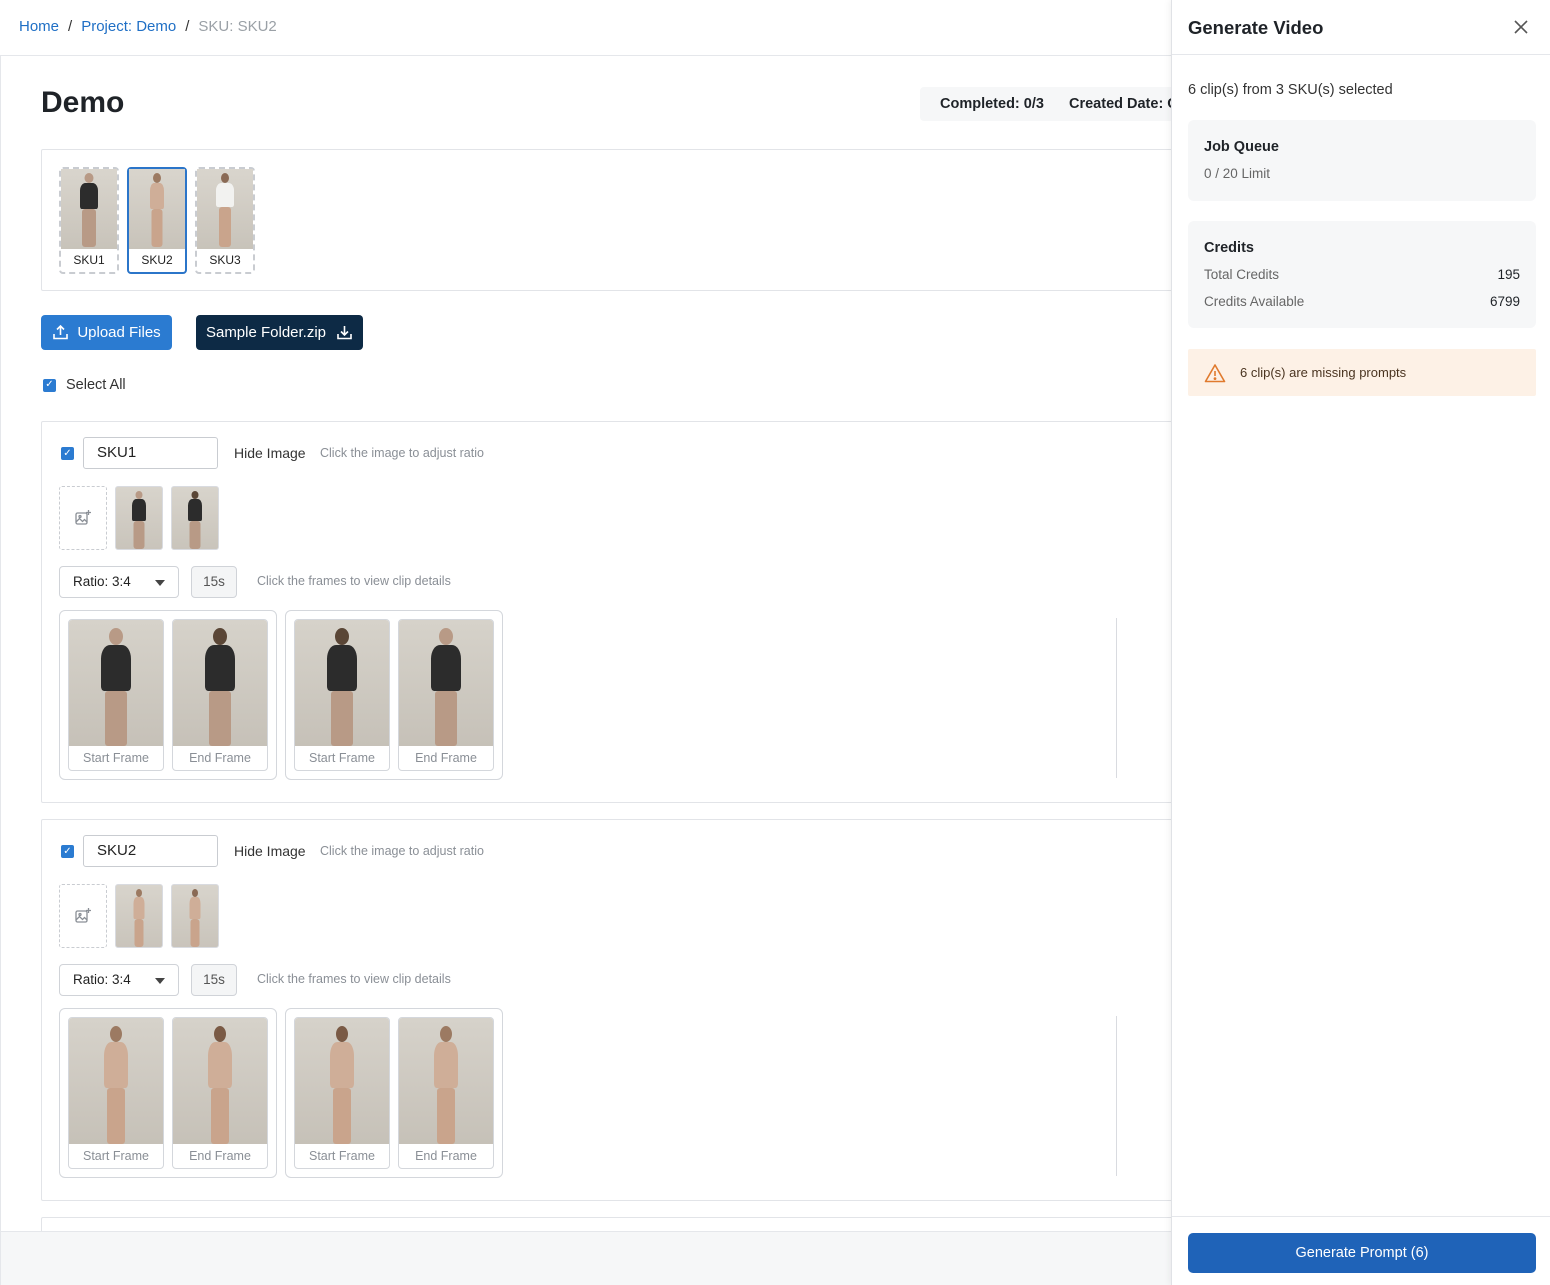  I want to click on missing-prompts-alert: 6 clip(s) are missing prompts, so click(1362, 372).